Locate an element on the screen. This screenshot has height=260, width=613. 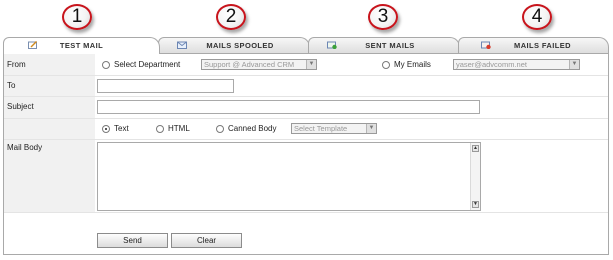
tab-mails-spooled: MAILS SPOOLED is located at coordinates (234, 45).